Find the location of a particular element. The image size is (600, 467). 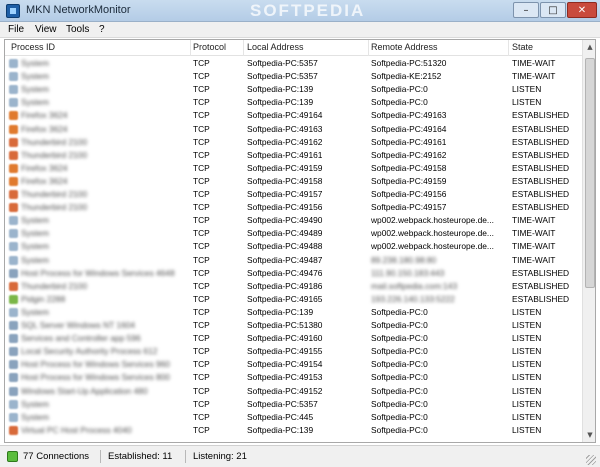

scroll-up-arrow-icon: ▲ is located at coordinates (589, 47).